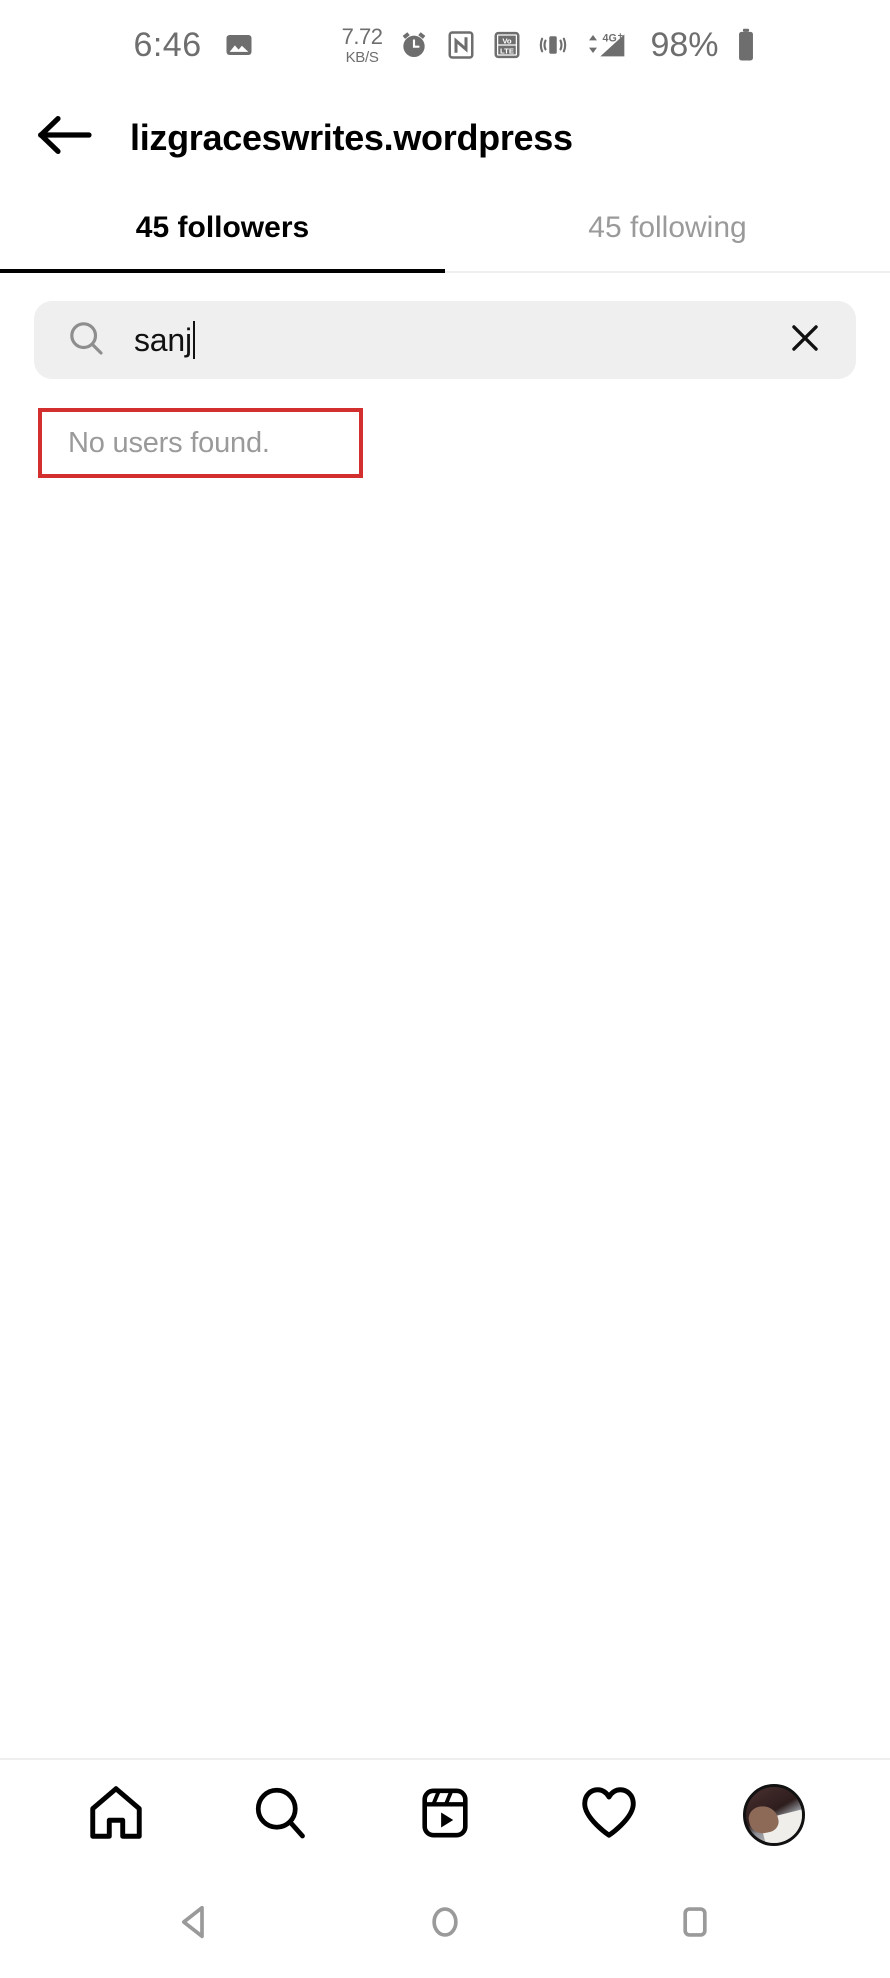 This screenshot has height=1978, width=890. Describe the element at coordinates (414, 45) in the screenshot. I see `alarm-icon` at that location.